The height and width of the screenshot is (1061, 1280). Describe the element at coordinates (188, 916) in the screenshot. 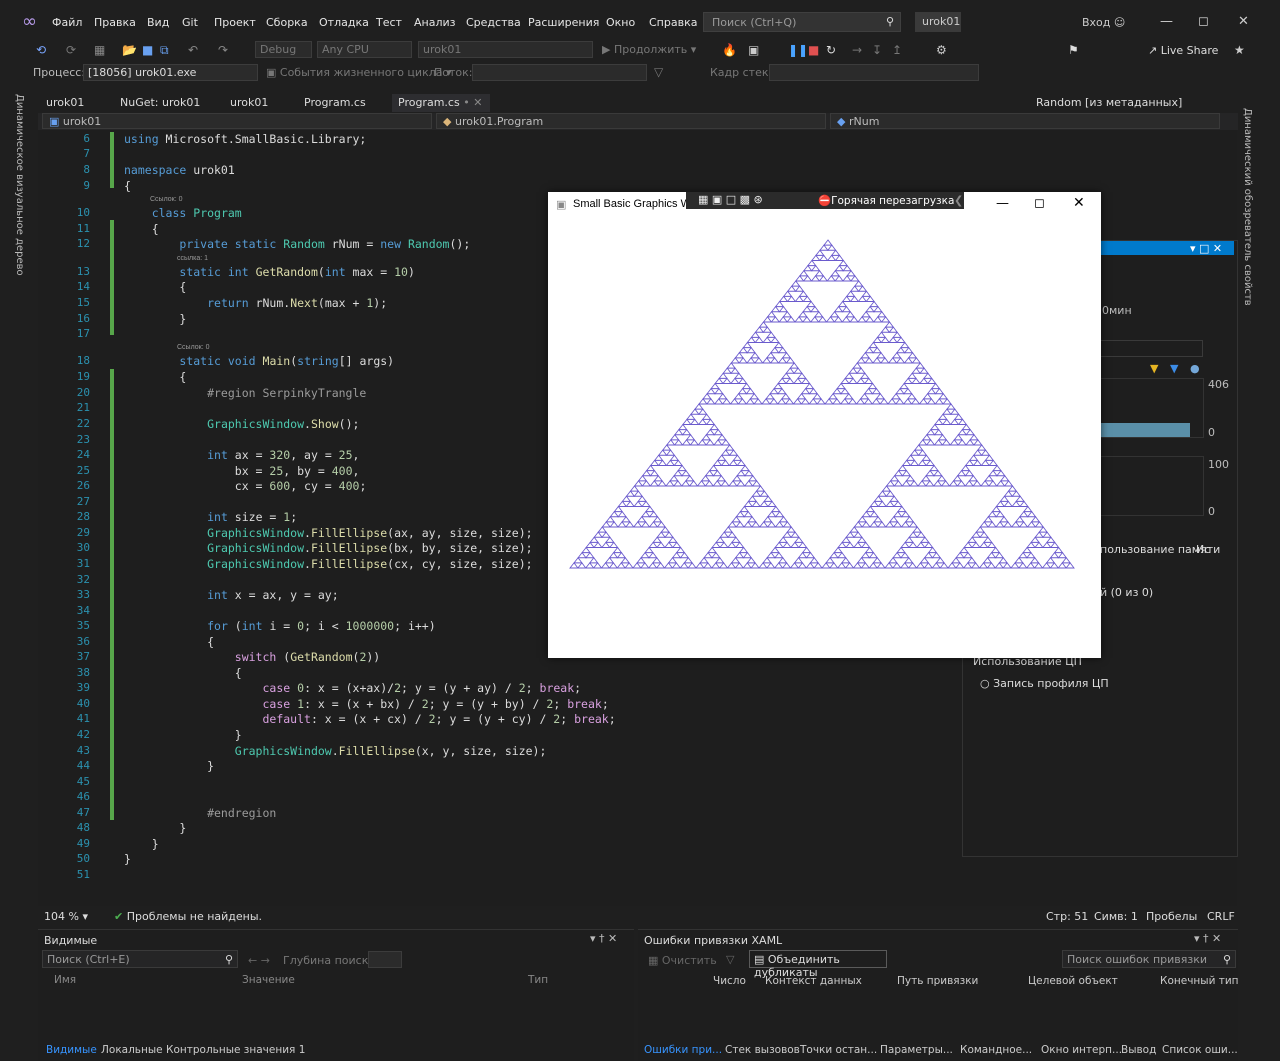

I see `problems-indicator: ✔ Проблемы не найдены.` at that location.